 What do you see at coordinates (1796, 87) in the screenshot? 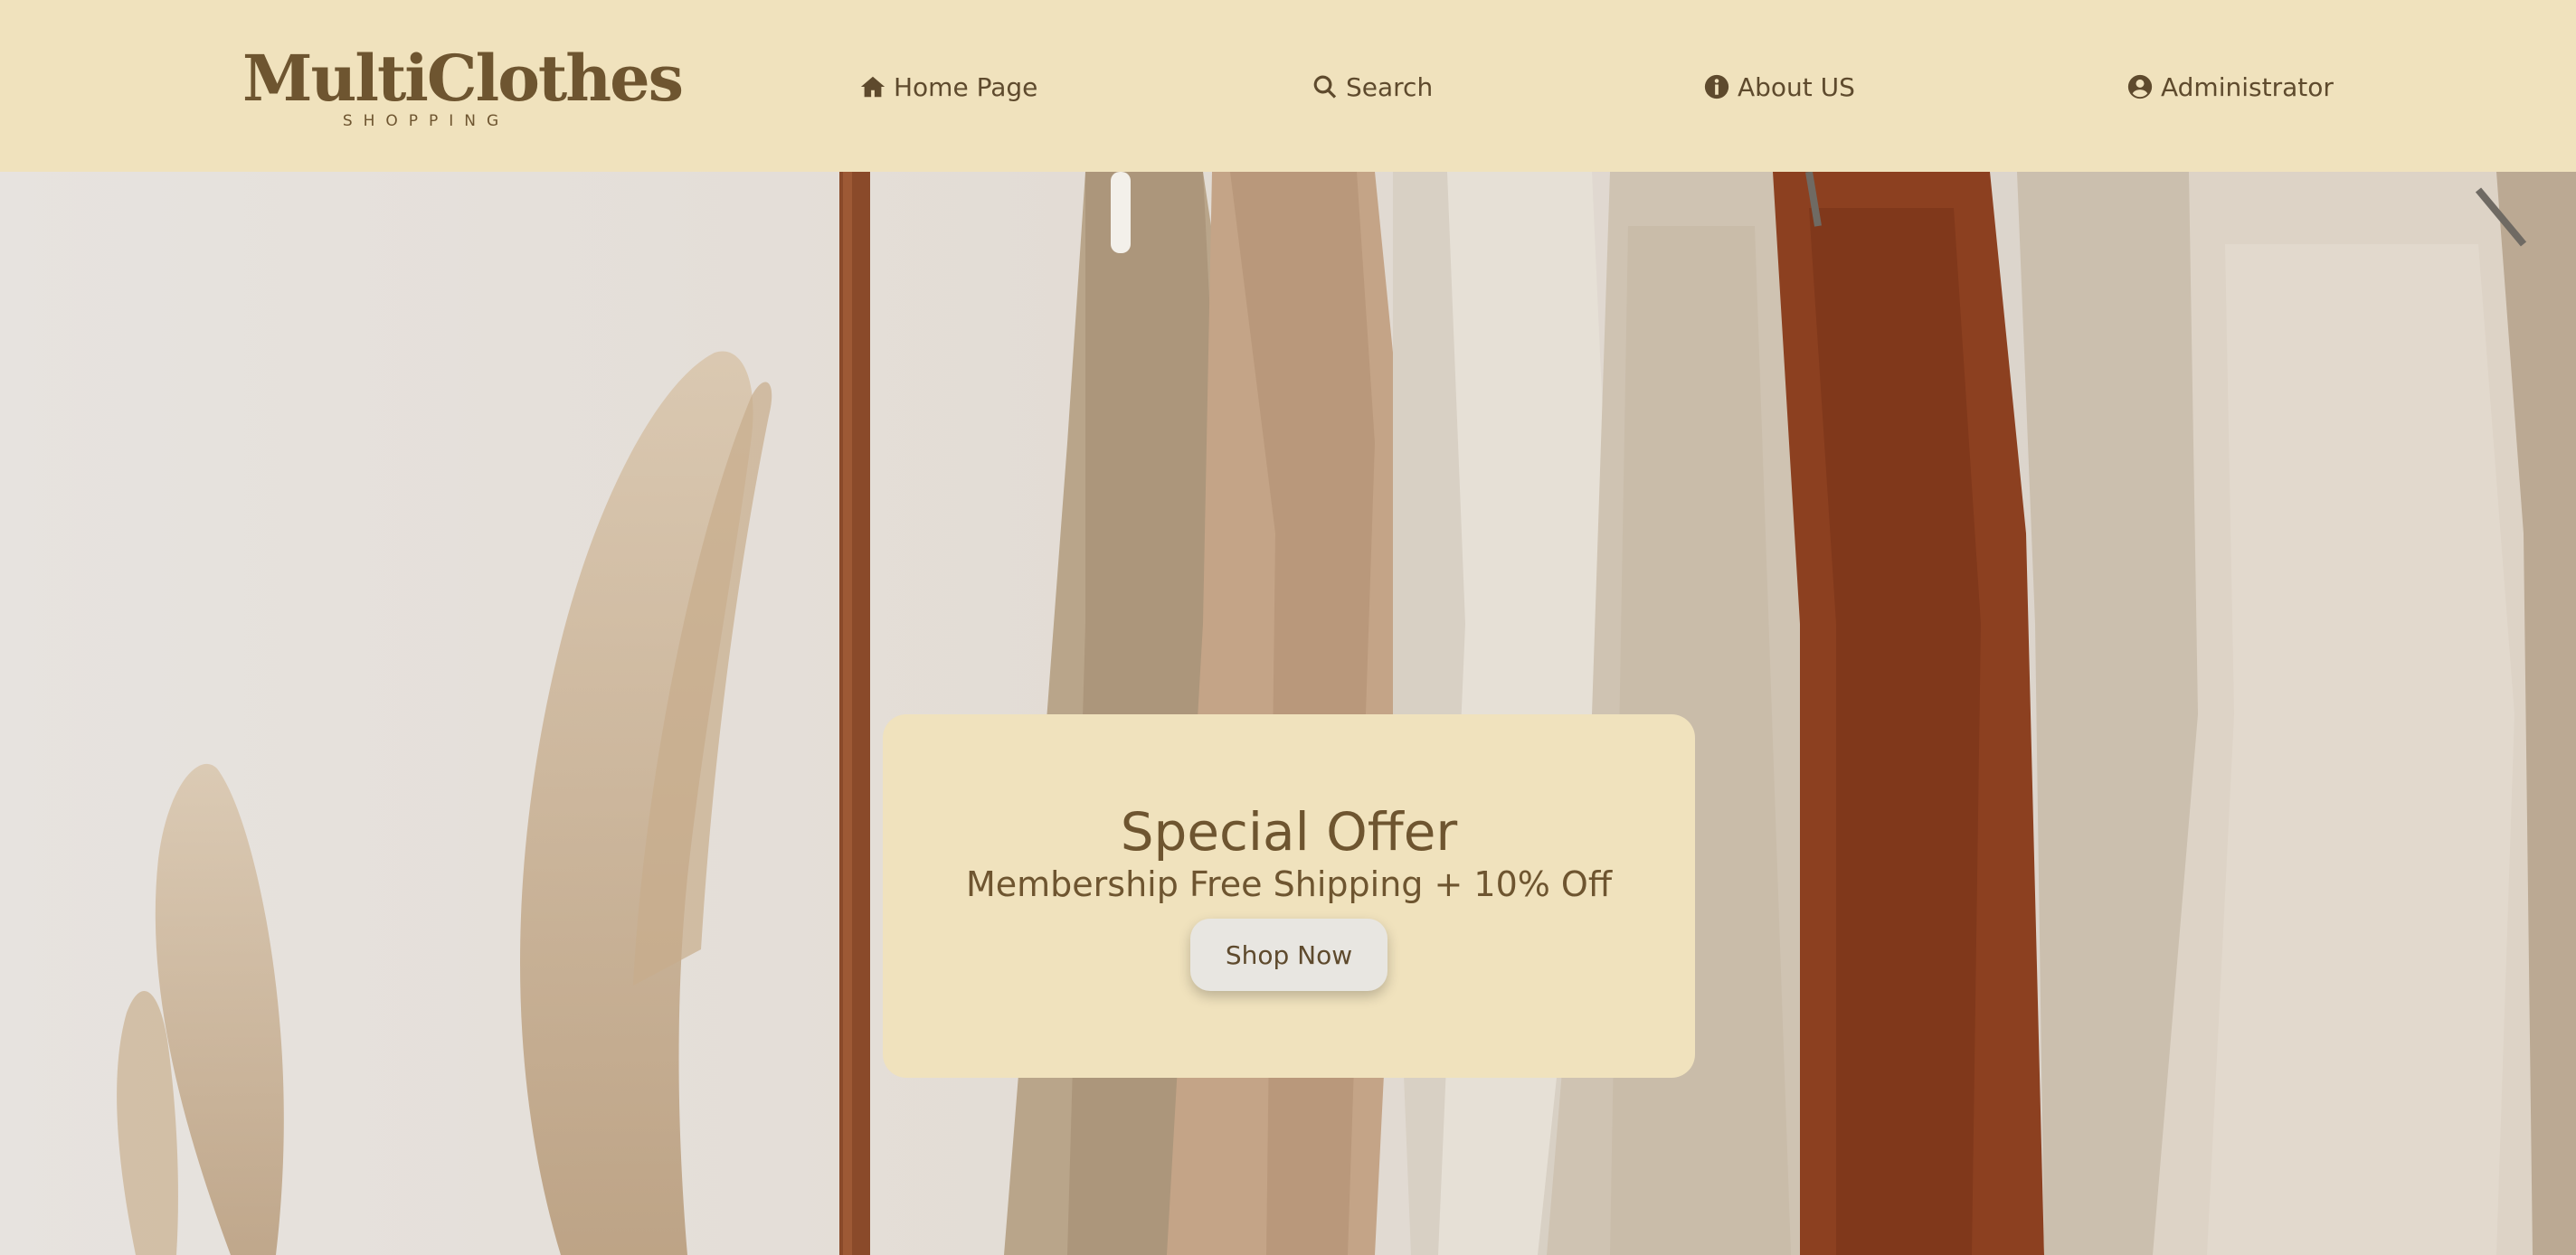
I see `nav-about-label: About US` at bounding box center [1796, 87].